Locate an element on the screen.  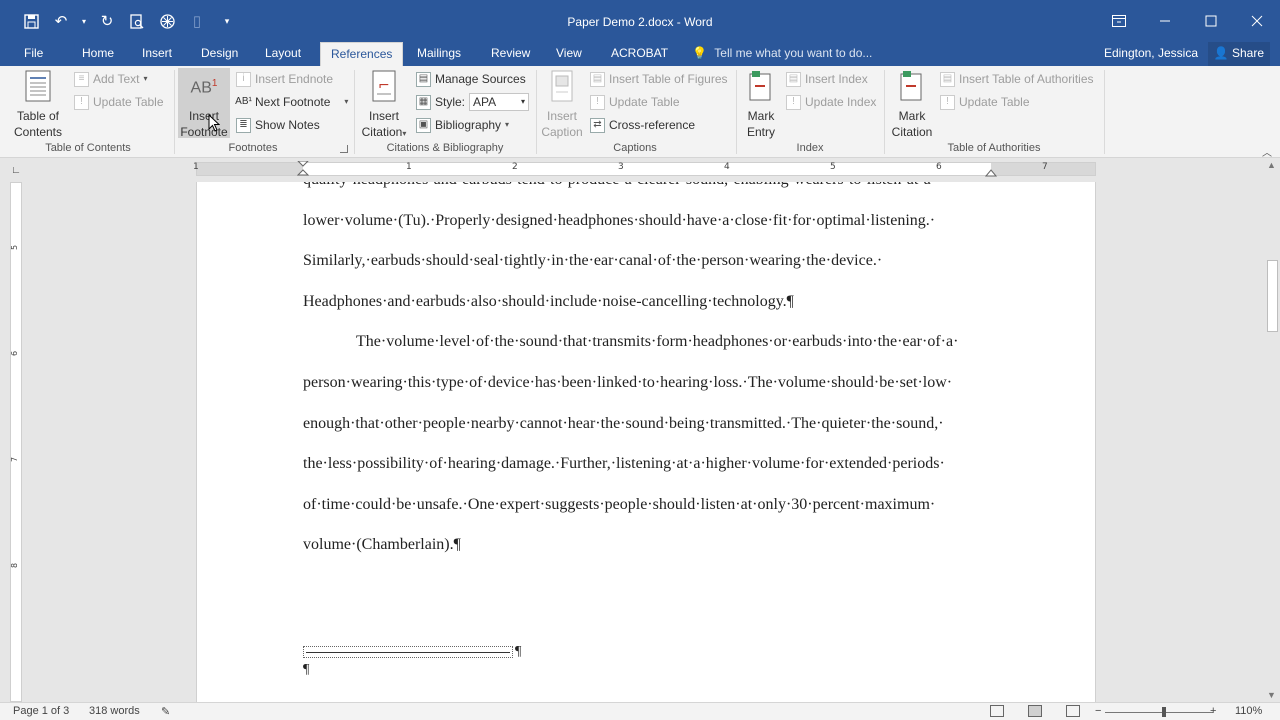
tab-mailings: Mailings is located at coordinates (439, 54).